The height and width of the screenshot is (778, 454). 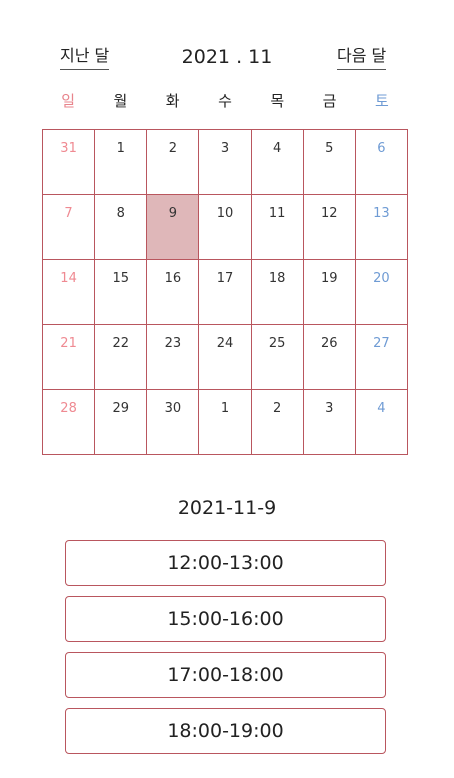 What do you see at coordinates (172, 101) in the screenshot?
I see `weekday-tue: 화` at bounding box center [172, 101].